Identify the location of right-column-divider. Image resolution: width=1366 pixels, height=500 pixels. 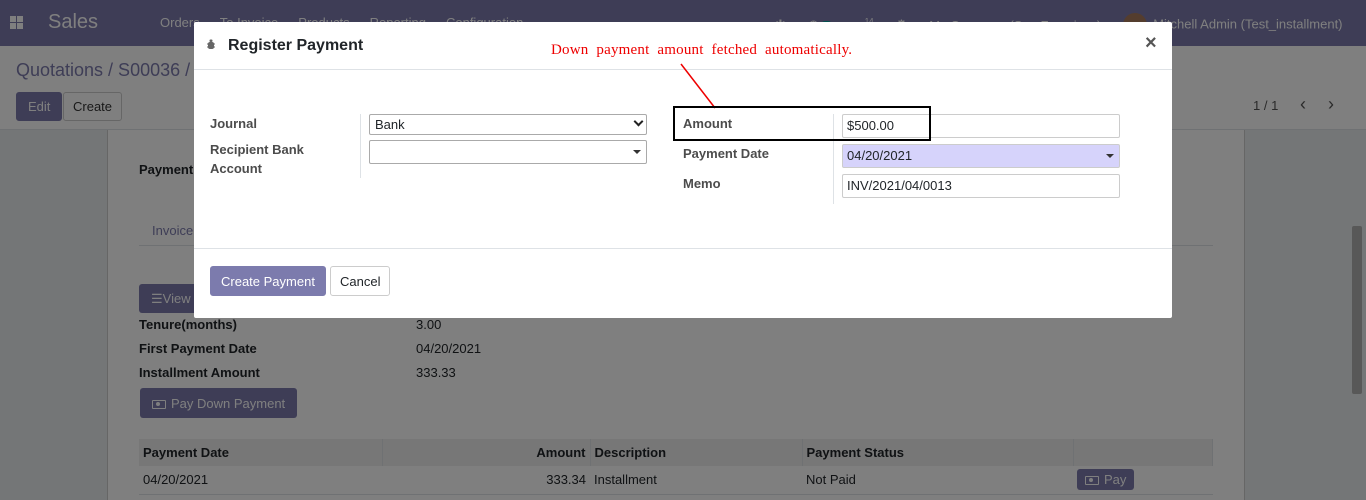
(833, 159).